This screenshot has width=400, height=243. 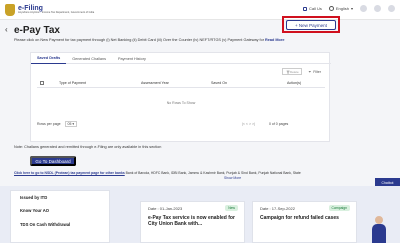 What do you see at coordinates (34, 210) in the screenshot?
I see `quick-link-know-your-ao: Know Your AO` at bounding box center [34, 210].